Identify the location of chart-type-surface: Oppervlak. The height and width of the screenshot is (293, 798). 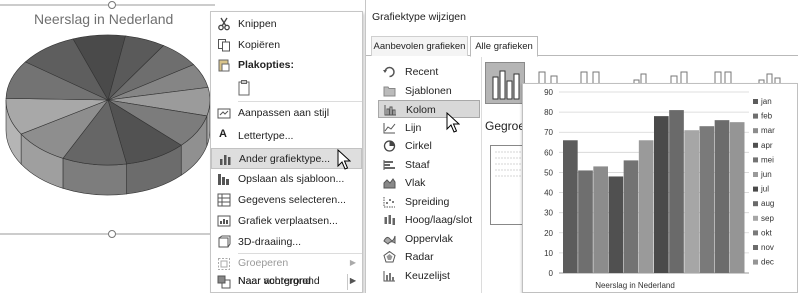
(429, 239).